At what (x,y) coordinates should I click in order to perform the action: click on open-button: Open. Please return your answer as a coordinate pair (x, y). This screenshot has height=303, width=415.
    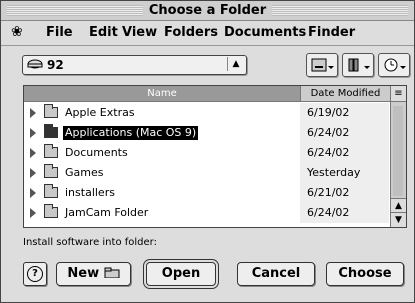
    Looking at the image, I should click on (181, 274).